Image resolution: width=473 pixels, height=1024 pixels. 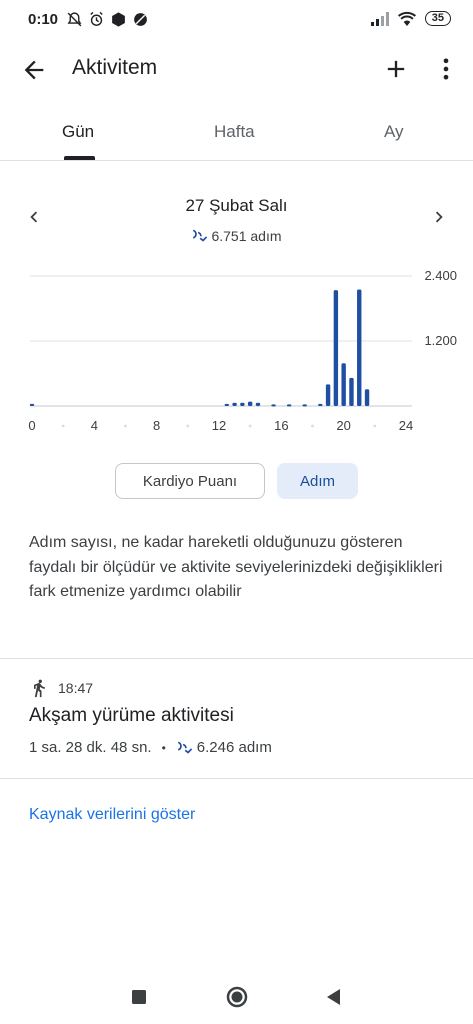 I want to click on x-tick-label: 4, so click(x=94, y=425).